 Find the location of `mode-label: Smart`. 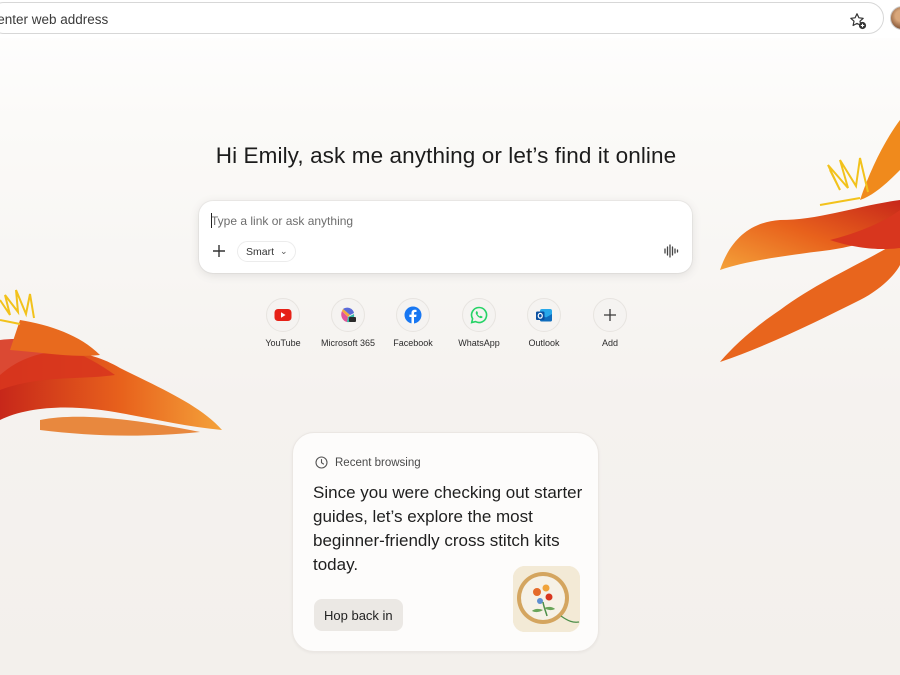

mode-label: Smart is located at coordinates (260, 251).